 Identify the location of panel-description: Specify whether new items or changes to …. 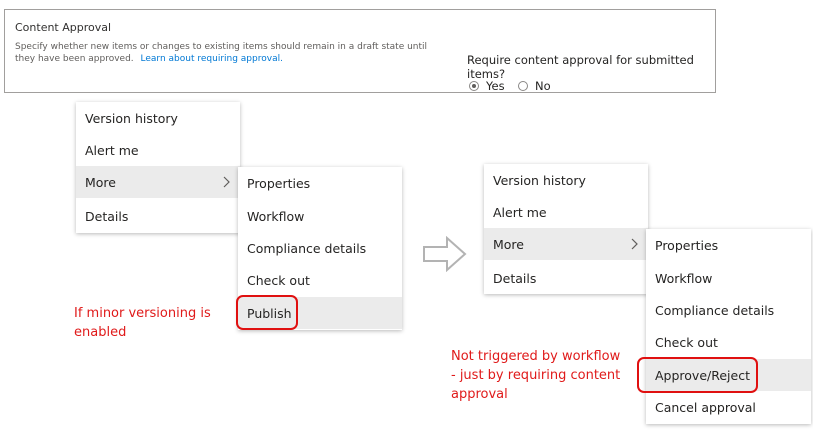
(225, 53).